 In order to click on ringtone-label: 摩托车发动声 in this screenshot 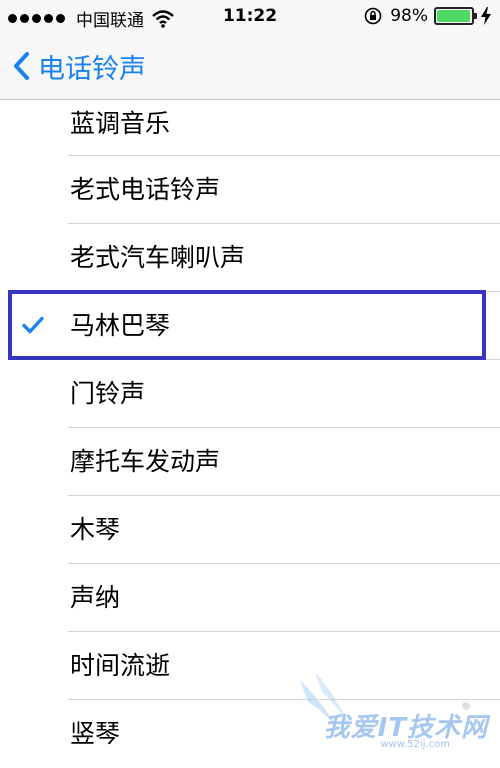, I will do `click(145, 461)`.